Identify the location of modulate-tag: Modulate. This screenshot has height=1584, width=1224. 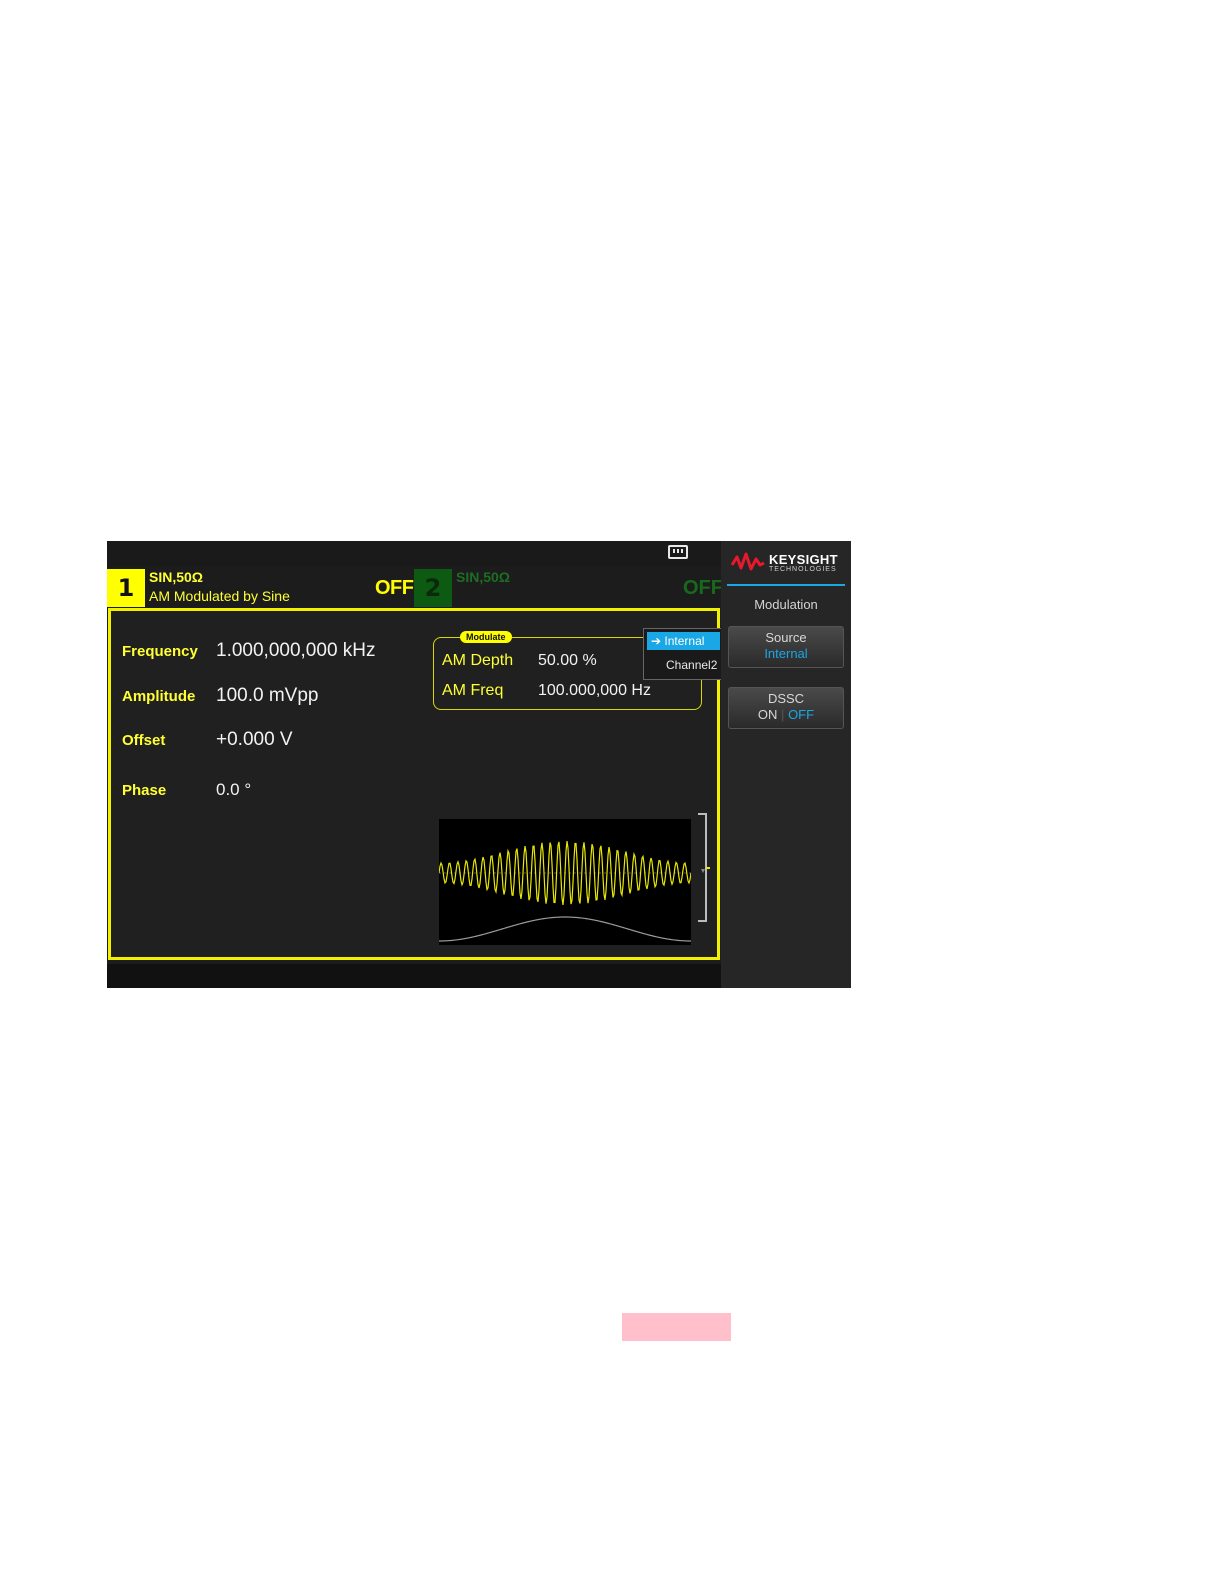
(486, 637).